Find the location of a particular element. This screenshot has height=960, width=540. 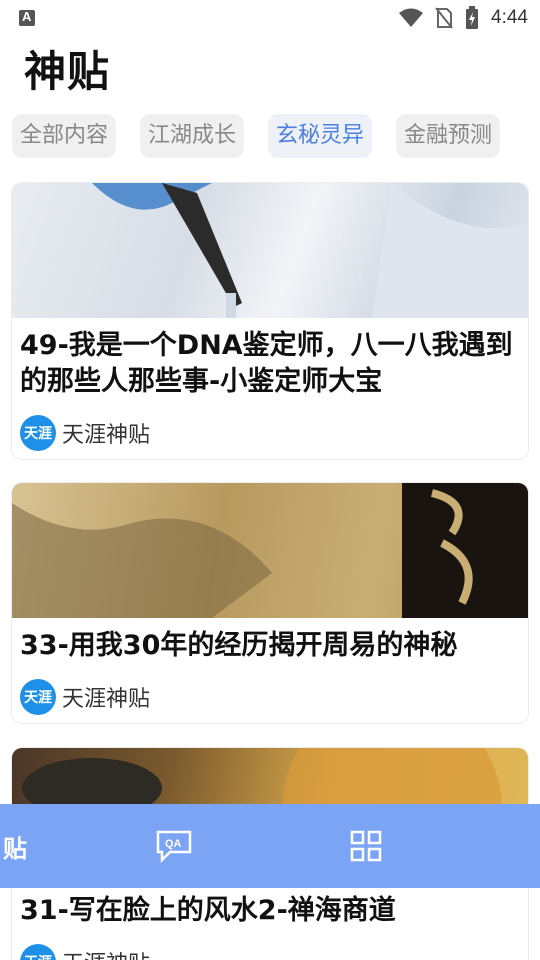

post-title: 33-用我30年的经历揭开周易的神秘 is located at coordinates (270, 641).